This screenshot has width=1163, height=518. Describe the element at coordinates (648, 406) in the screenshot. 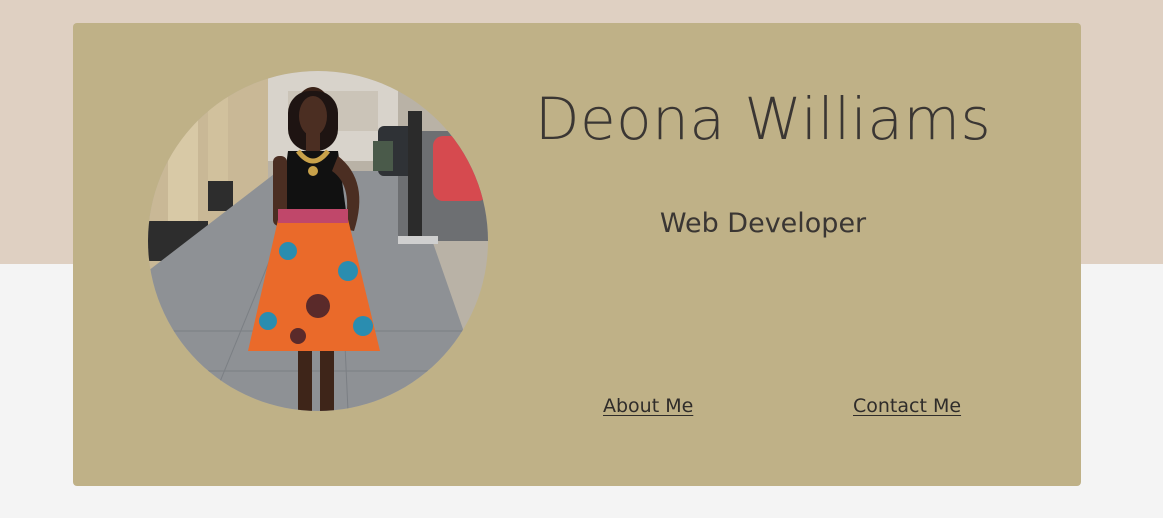

I see `about-me-link: About Me` at that location.